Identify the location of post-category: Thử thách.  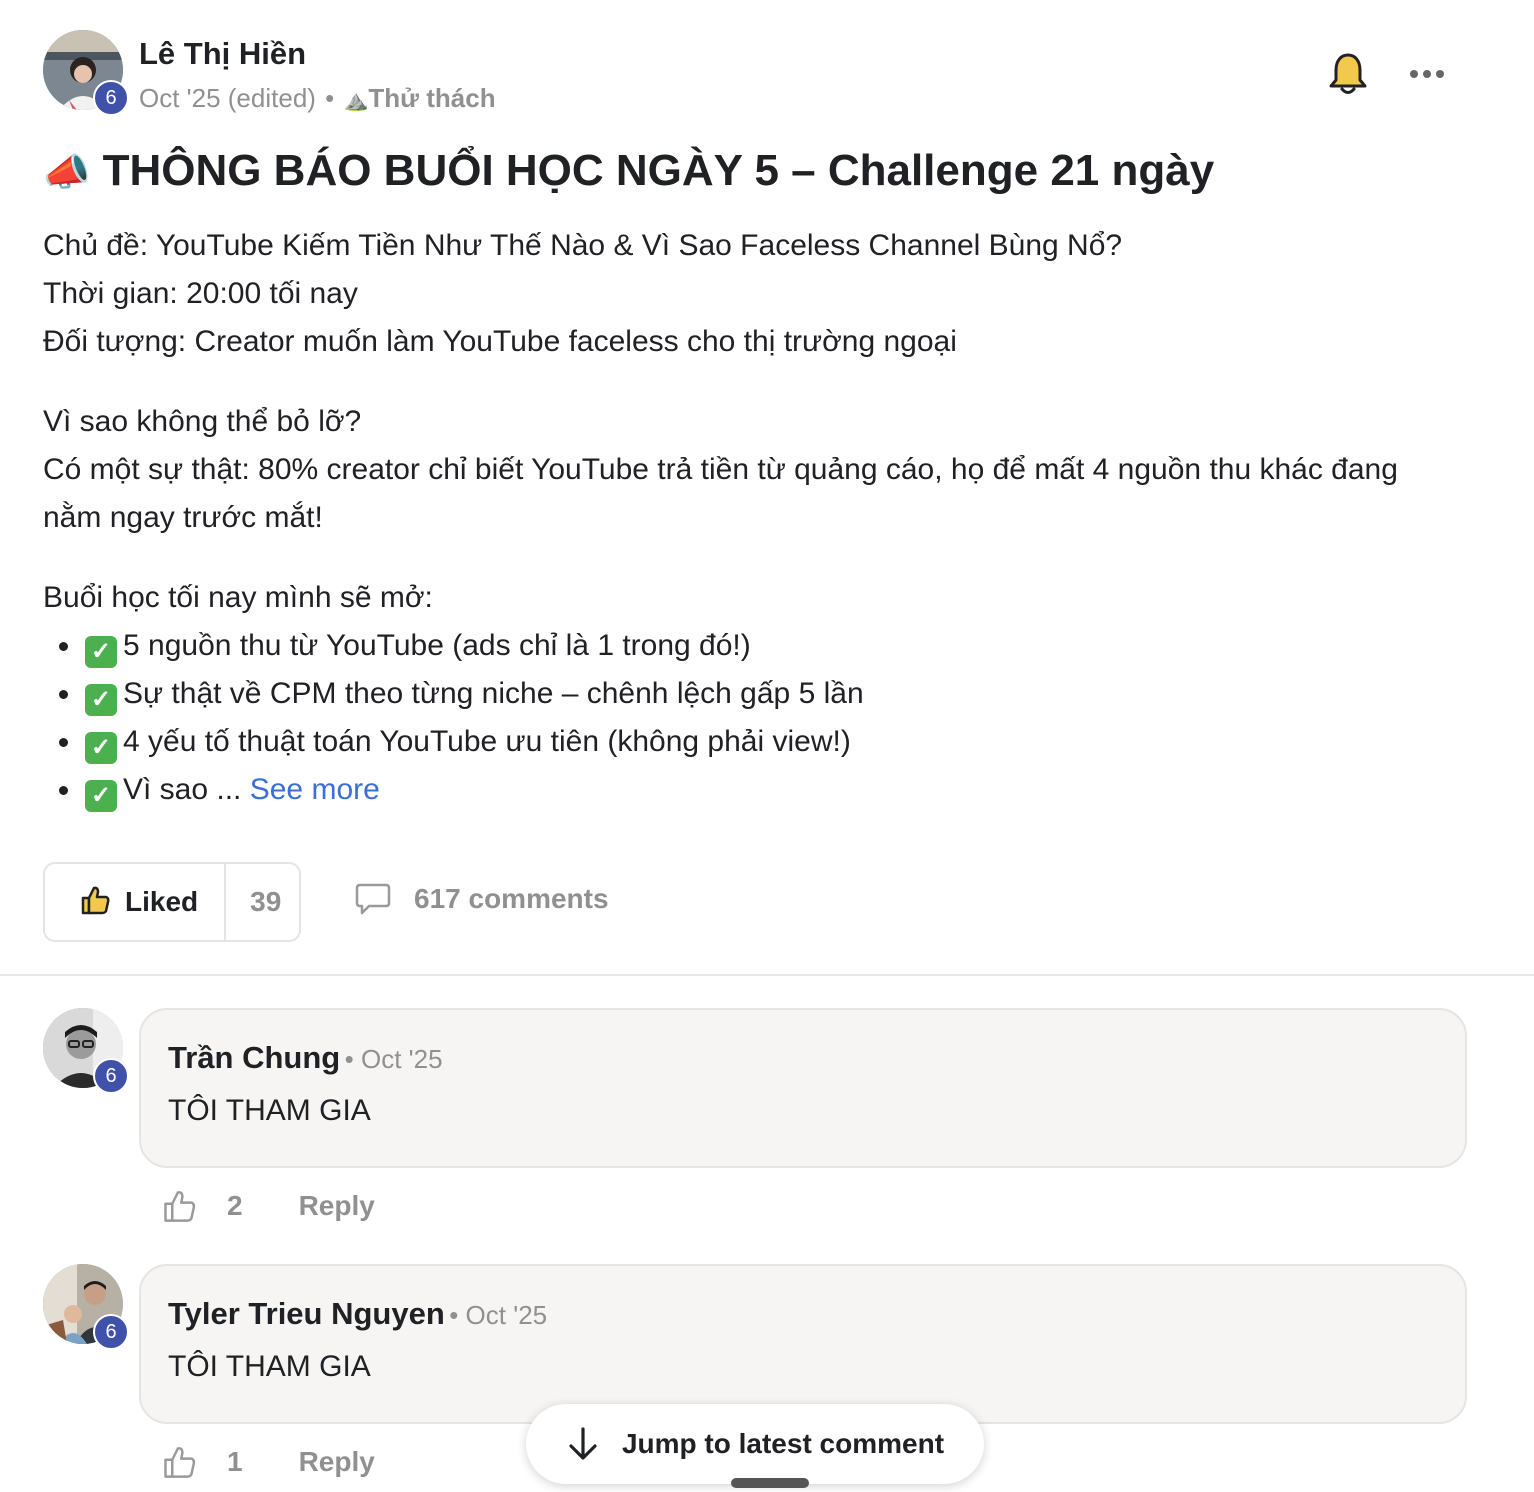
(431, 98).